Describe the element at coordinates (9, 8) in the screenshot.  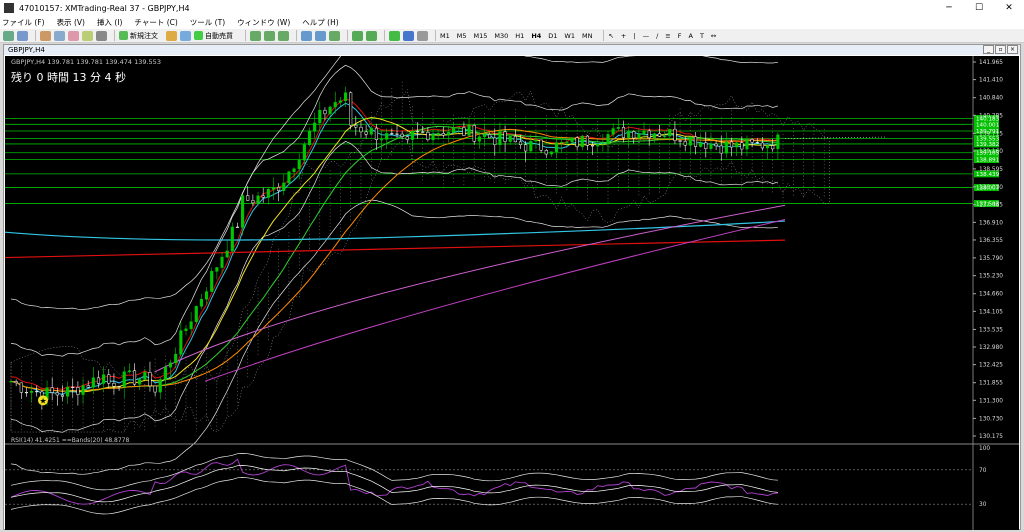
I see `app-icon` at that location.